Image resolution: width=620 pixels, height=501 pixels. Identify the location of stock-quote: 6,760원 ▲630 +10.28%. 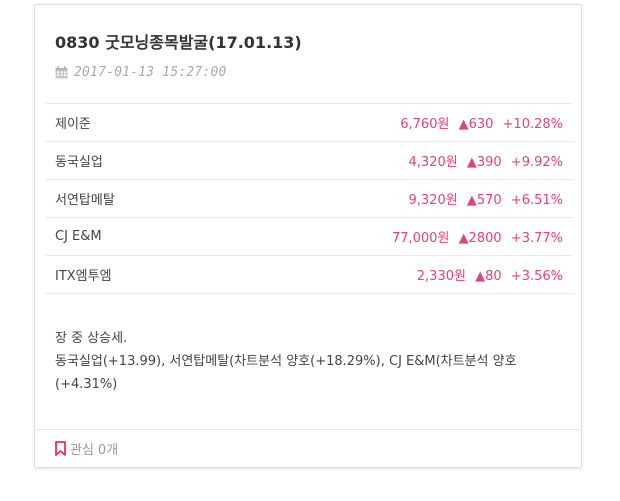
(481, 122).